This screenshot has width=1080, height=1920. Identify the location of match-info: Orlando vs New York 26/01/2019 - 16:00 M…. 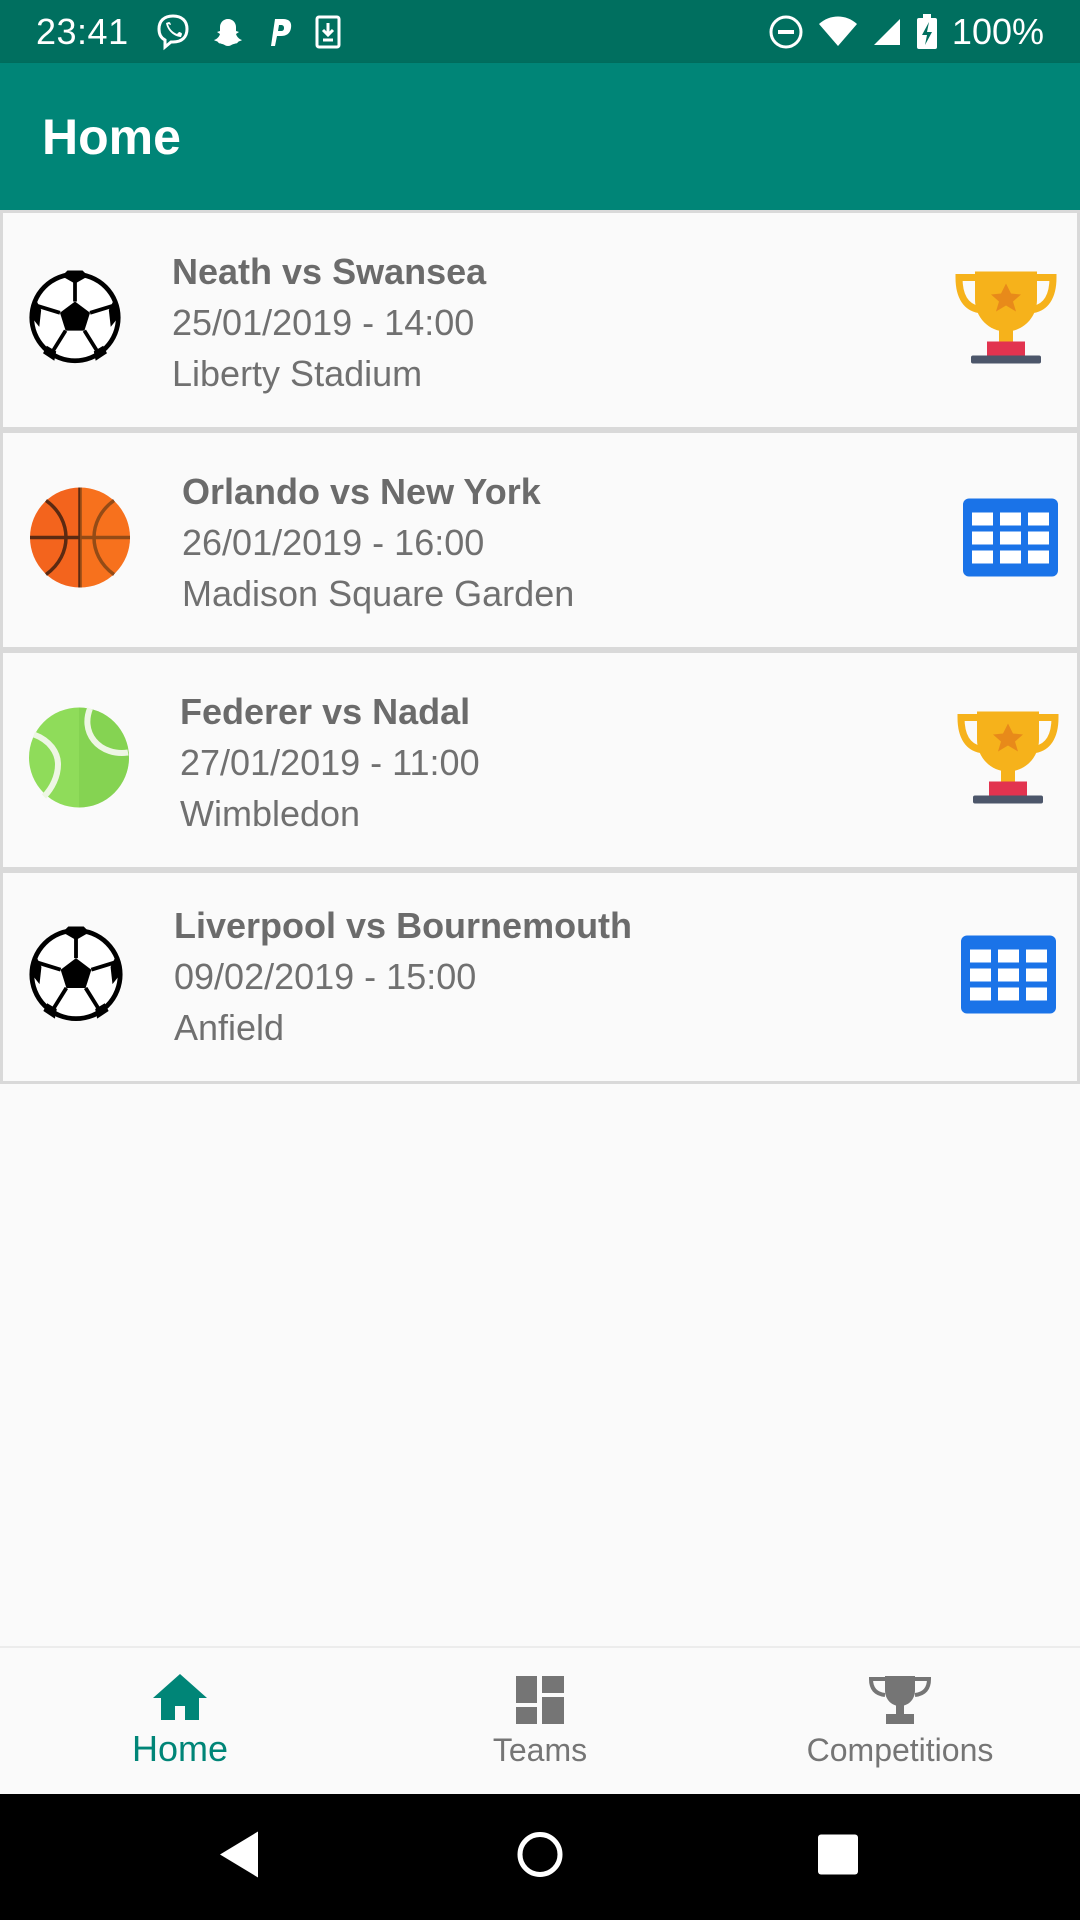
(378, 543).